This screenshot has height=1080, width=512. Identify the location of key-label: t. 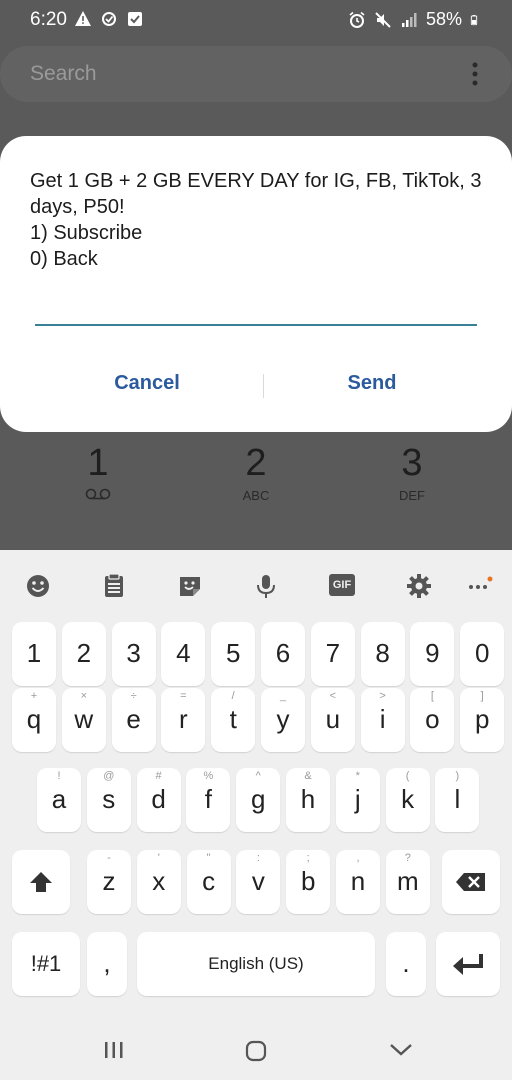
(233, 719).